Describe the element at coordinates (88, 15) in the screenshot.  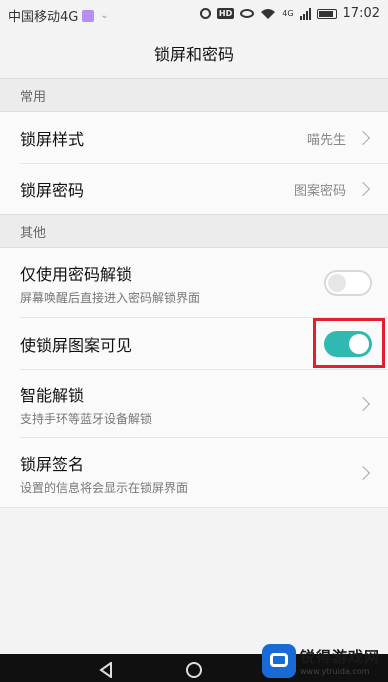
I see `notification-badge-icon` at that location.